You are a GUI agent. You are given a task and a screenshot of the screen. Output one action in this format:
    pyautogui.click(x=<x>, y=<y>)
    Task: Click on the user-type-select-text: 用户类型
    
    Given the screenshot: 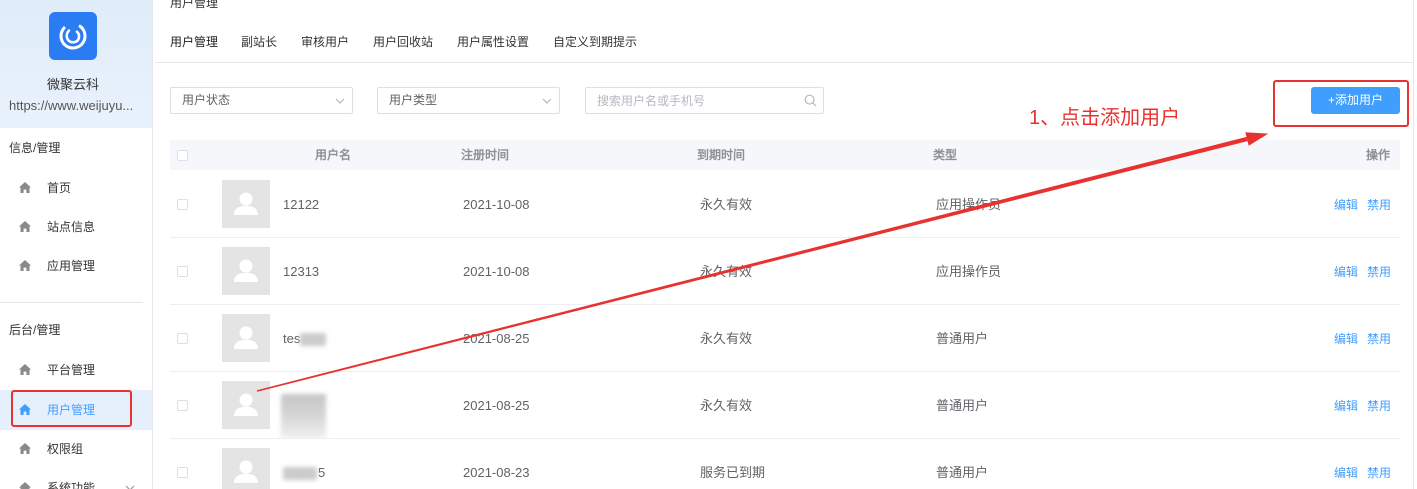 What is the action you would take?
    pyautogui.click(x=413, y=100)
    